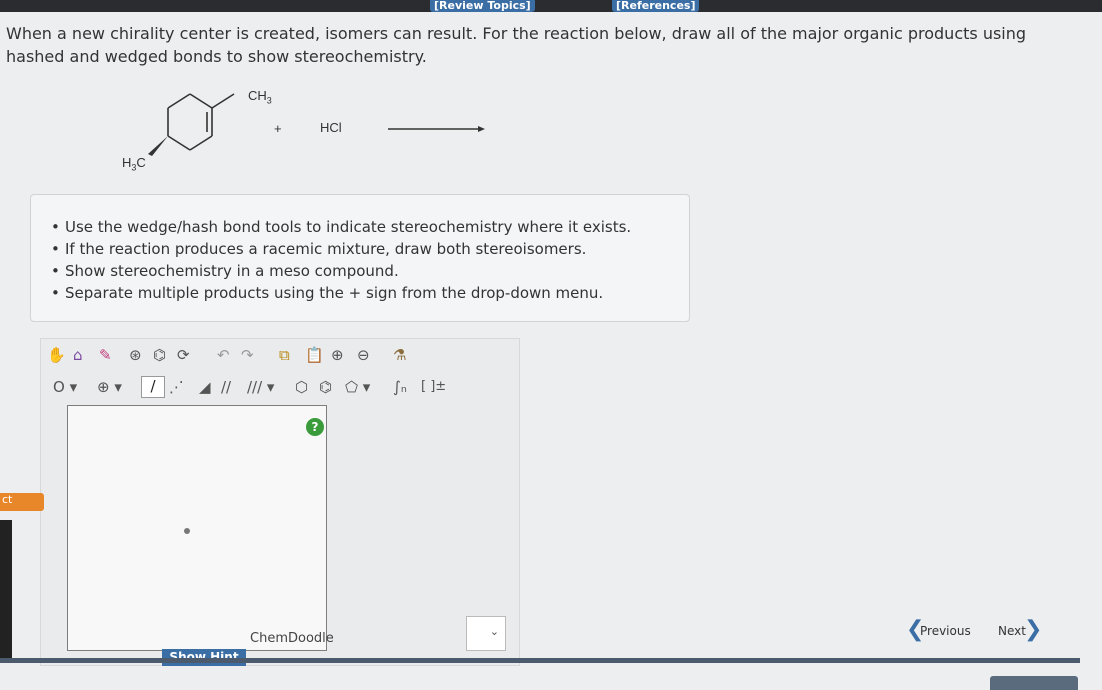 Image resolution: width=1102 pixels, height=690 pixels. Describe the element at coordinates (134, 164) in the screenshot. I see `h3c-label: H3C` at that location.